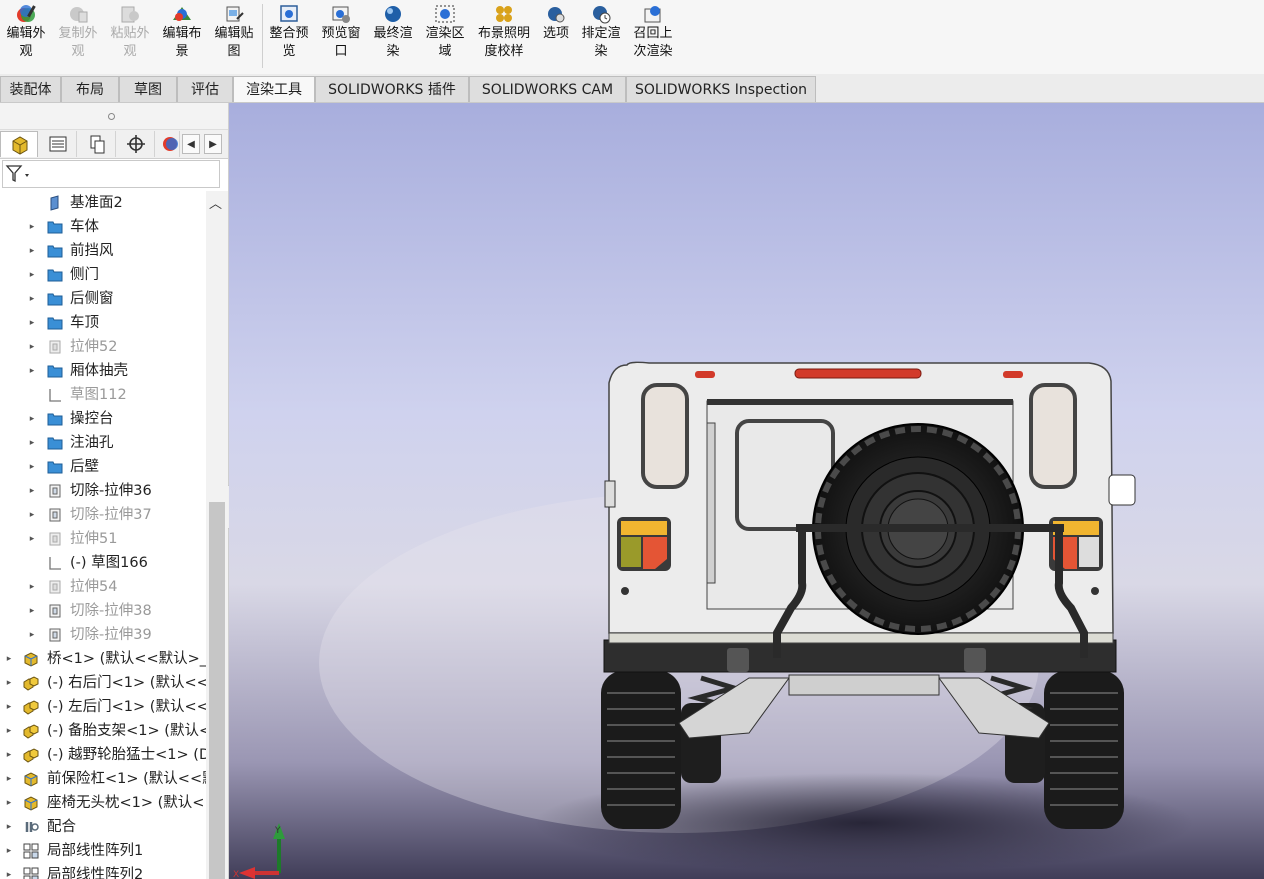 This screenshot has width=1264, height=879. What do you see at coordinates (601, 36) in the screenshot?
I see `schedule-render-button: 排定渲 染` at bounding box center [601, 36].